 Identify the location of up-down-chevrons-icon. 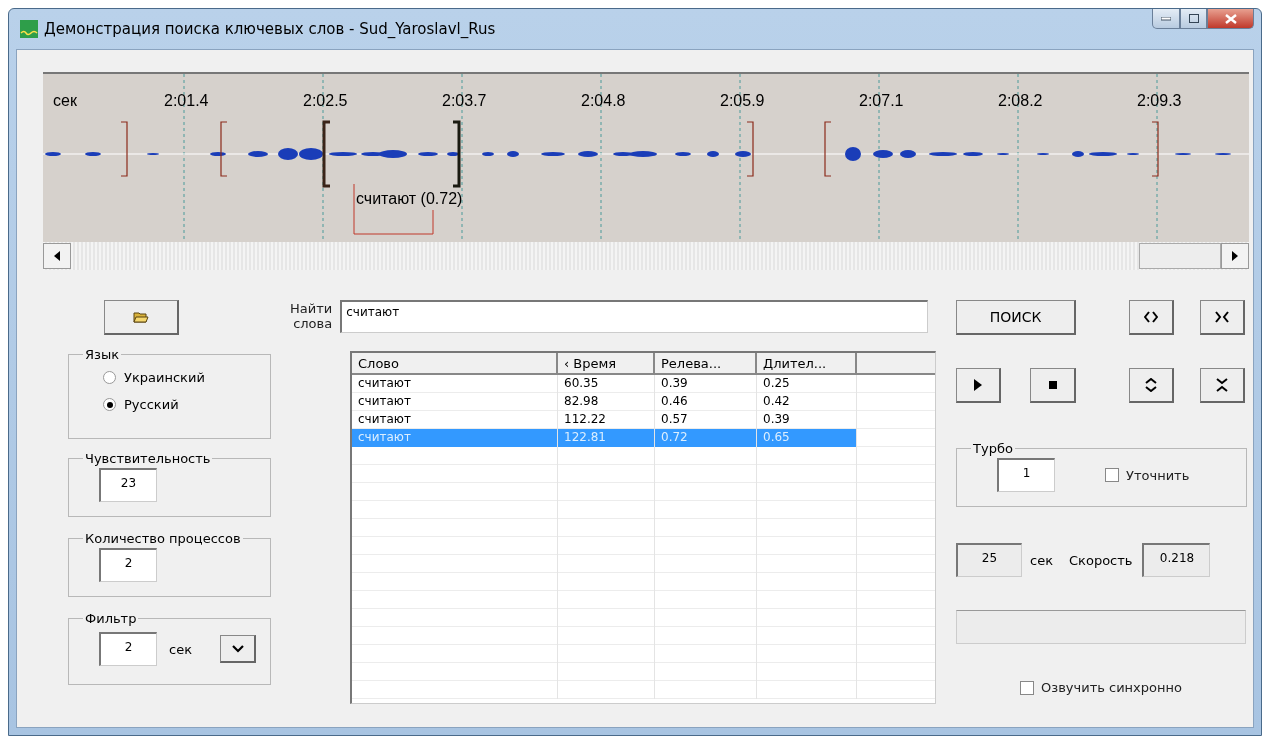
(1151, 385).